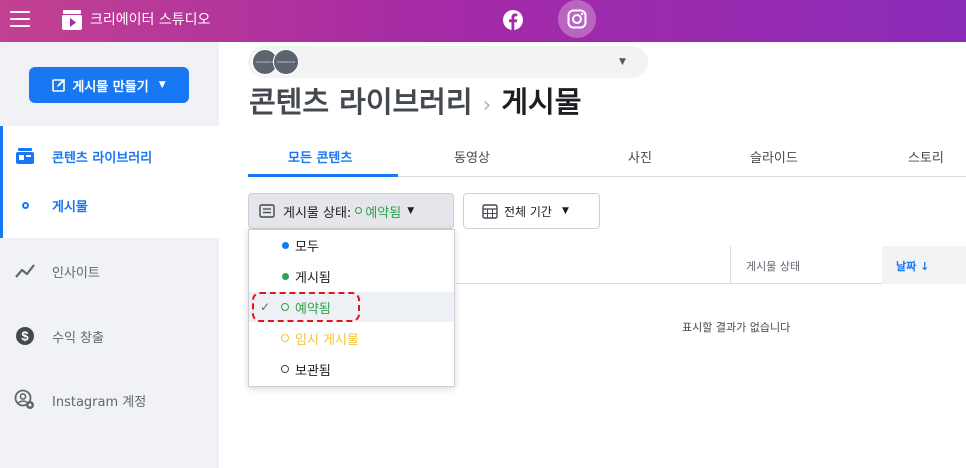  What do you see at coordinates (483, 21) in the screenshot?
I see `top-bar: 크리에이터 스튜디오` at bounding box center [483, 21].